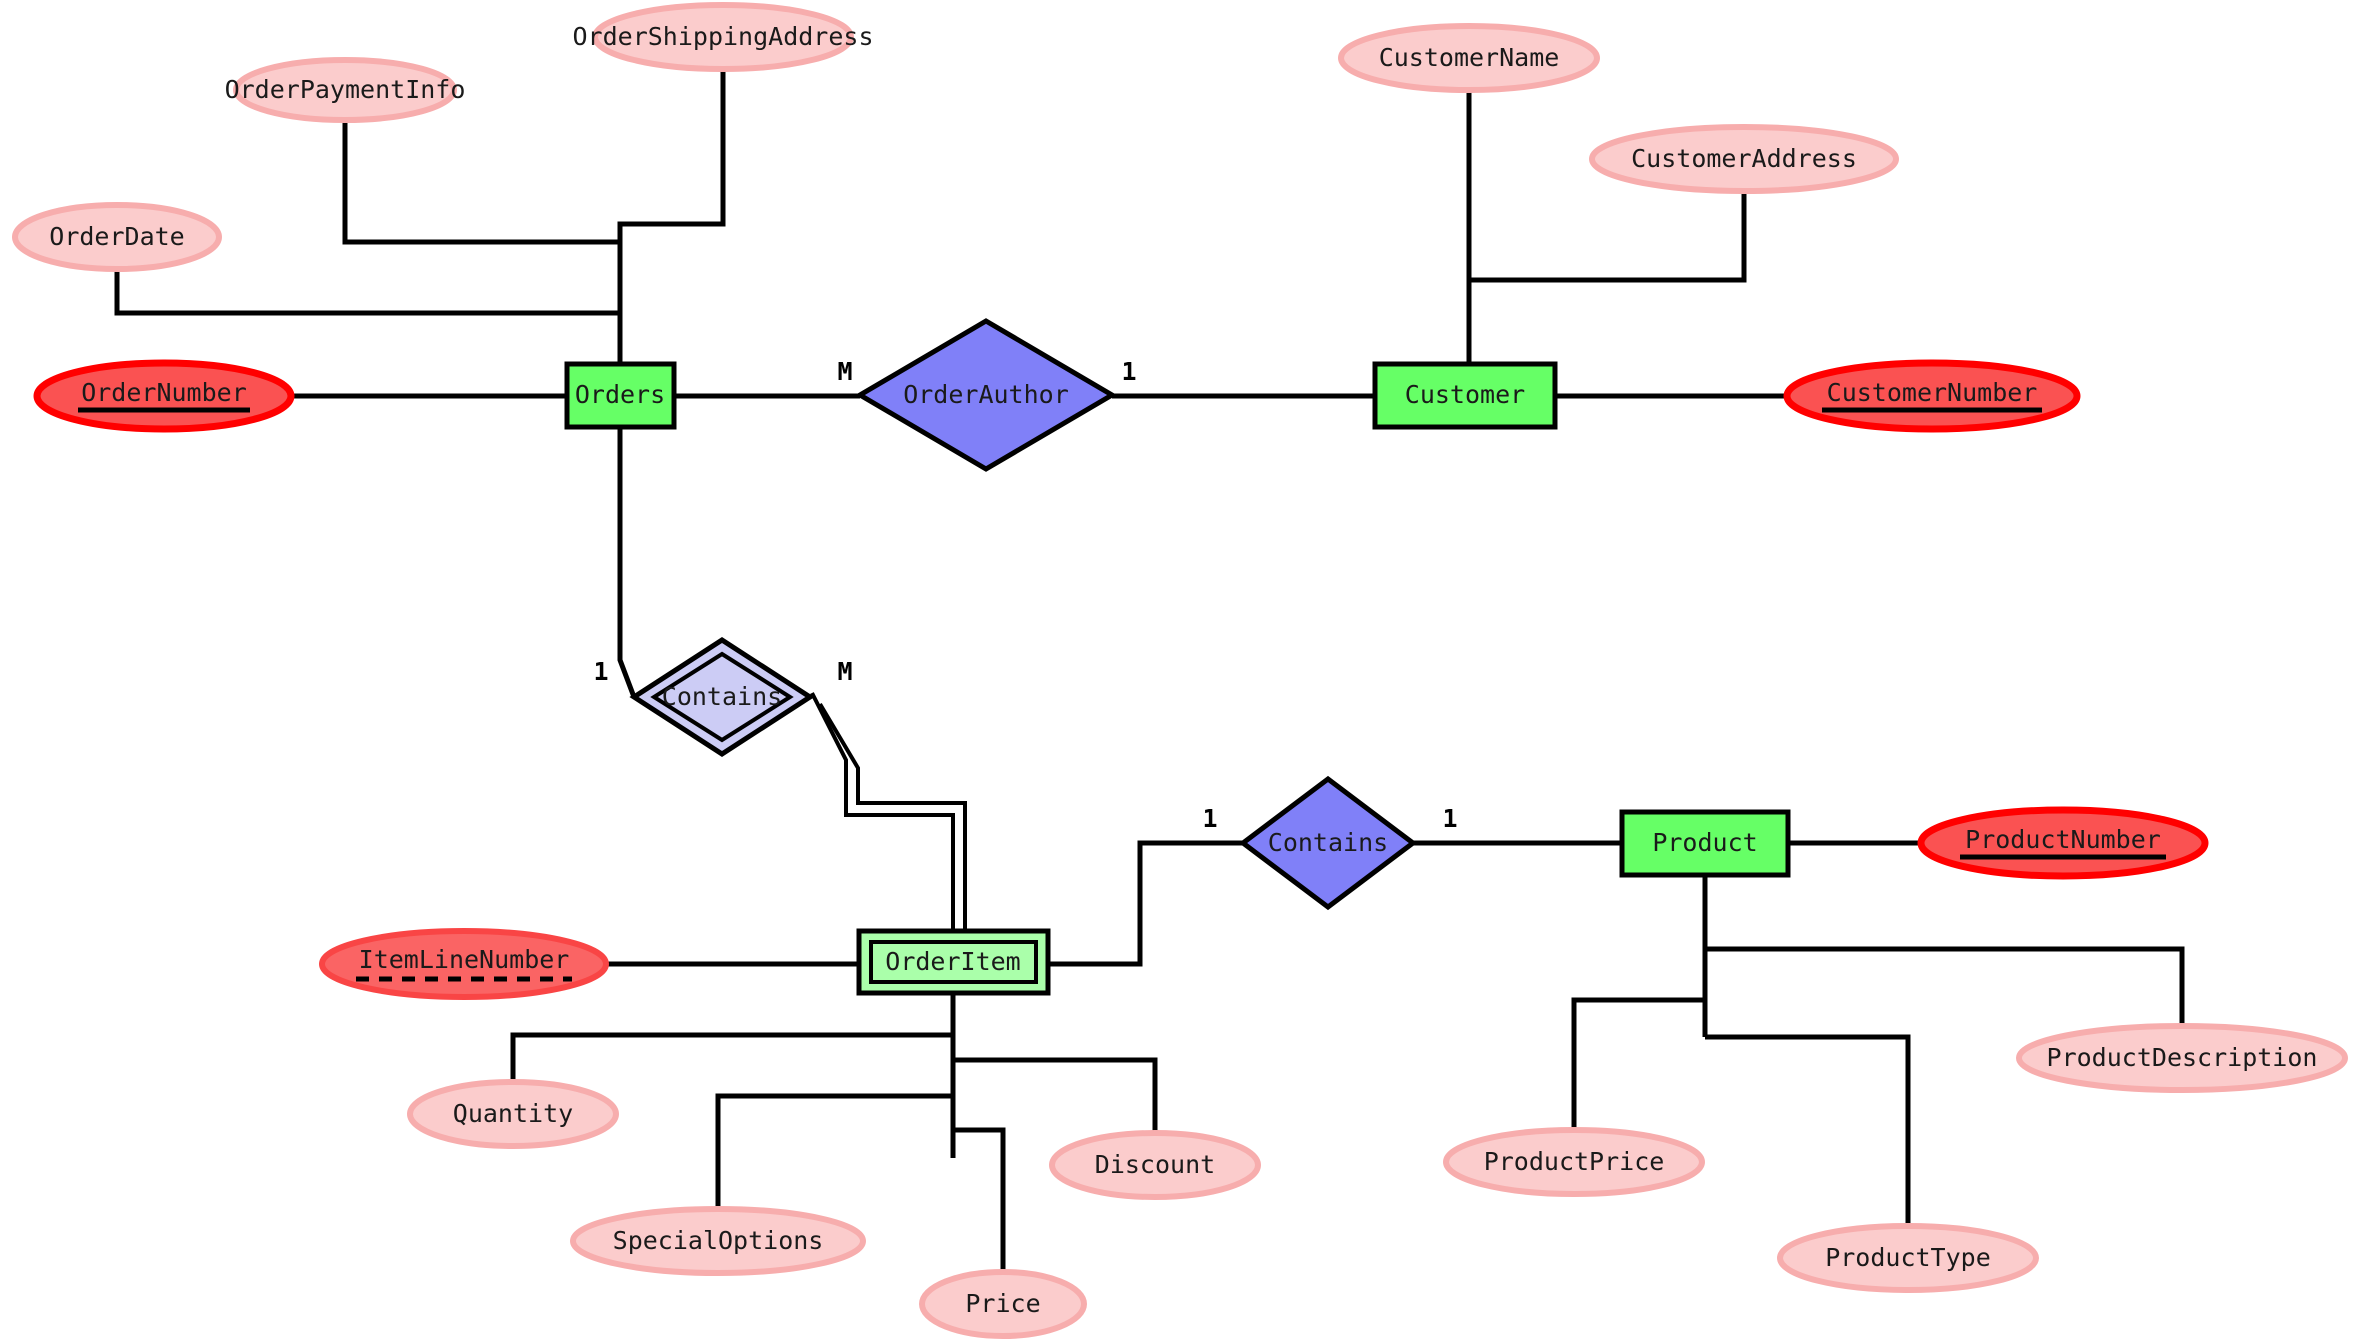  Describe the element at coordinates (600, 671) in the screenshot. I see `cardinality-orders-contains: 1` at that location.